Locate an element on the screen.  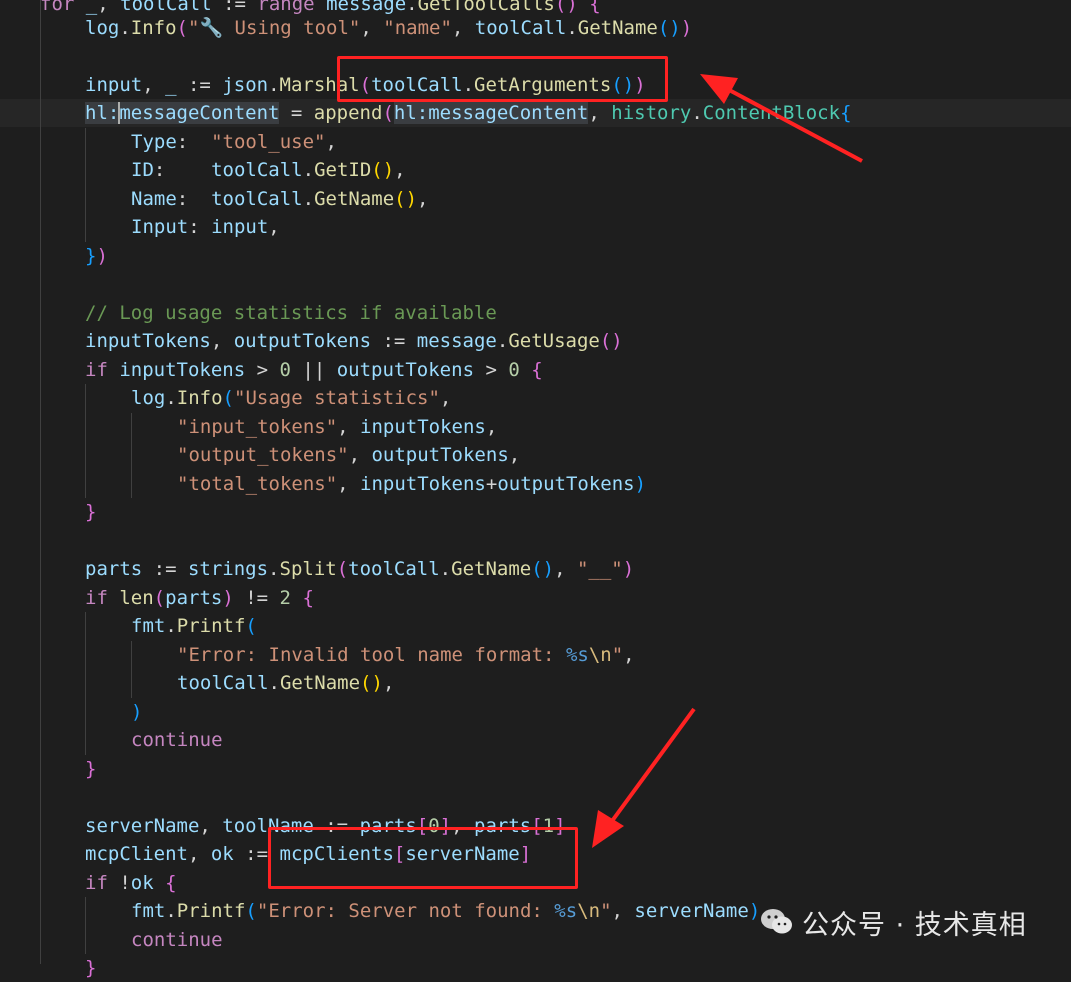
watermark-text: 公众号 · 技术真相 is located at coordinates (914, 925).